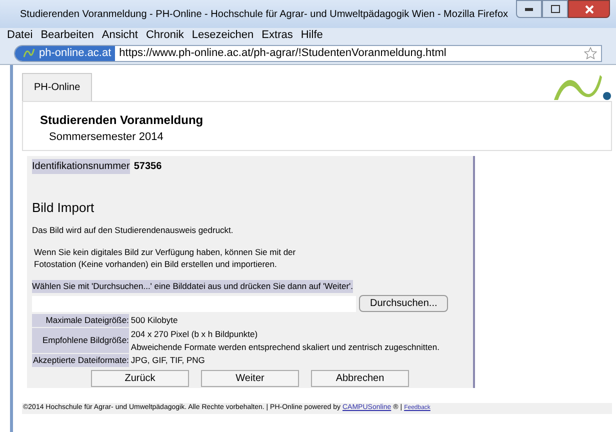 The height and width of the screenshot is (432, 616). I want to click on info-label: Akzeptierte Dateiformate:, so click(80, 360).